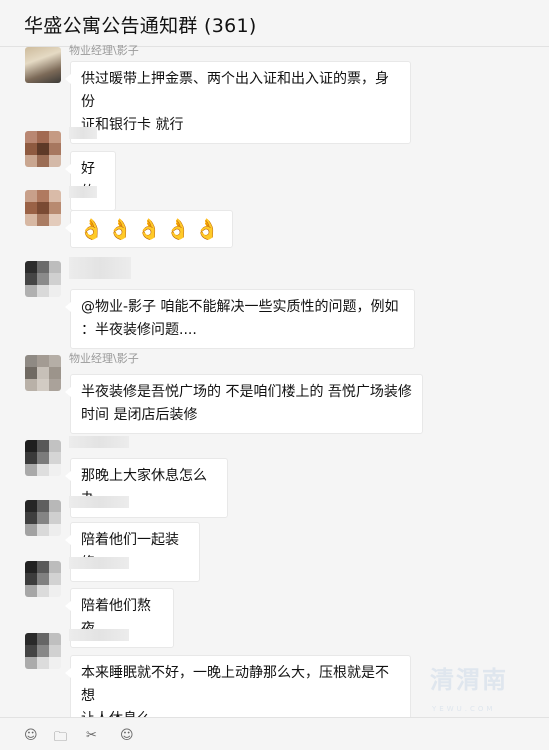 The image size is (549, 750). I want to click on folder-icon: 🗀, so click(60, 739).